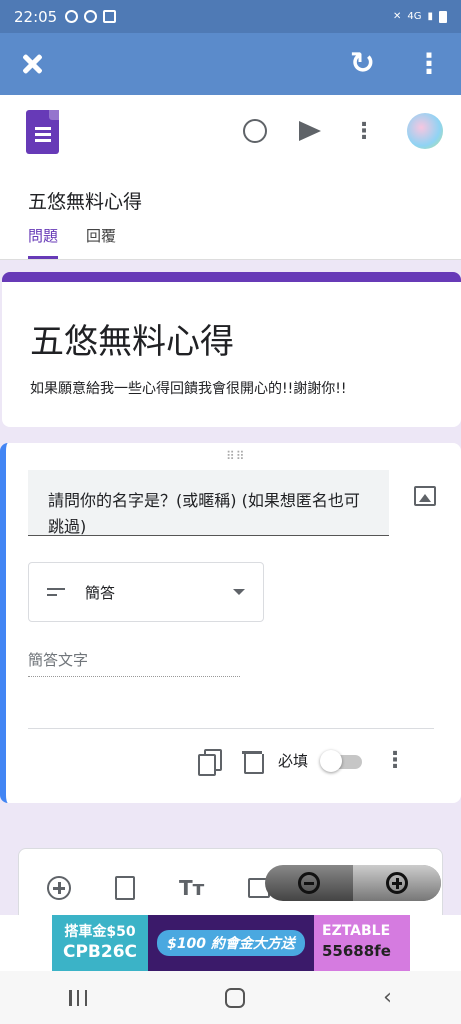 The height and width of the screenshot is (1024, 461). I want to click on status-bar: 22:05 ✕ 4G ▮, so click(230, 16).